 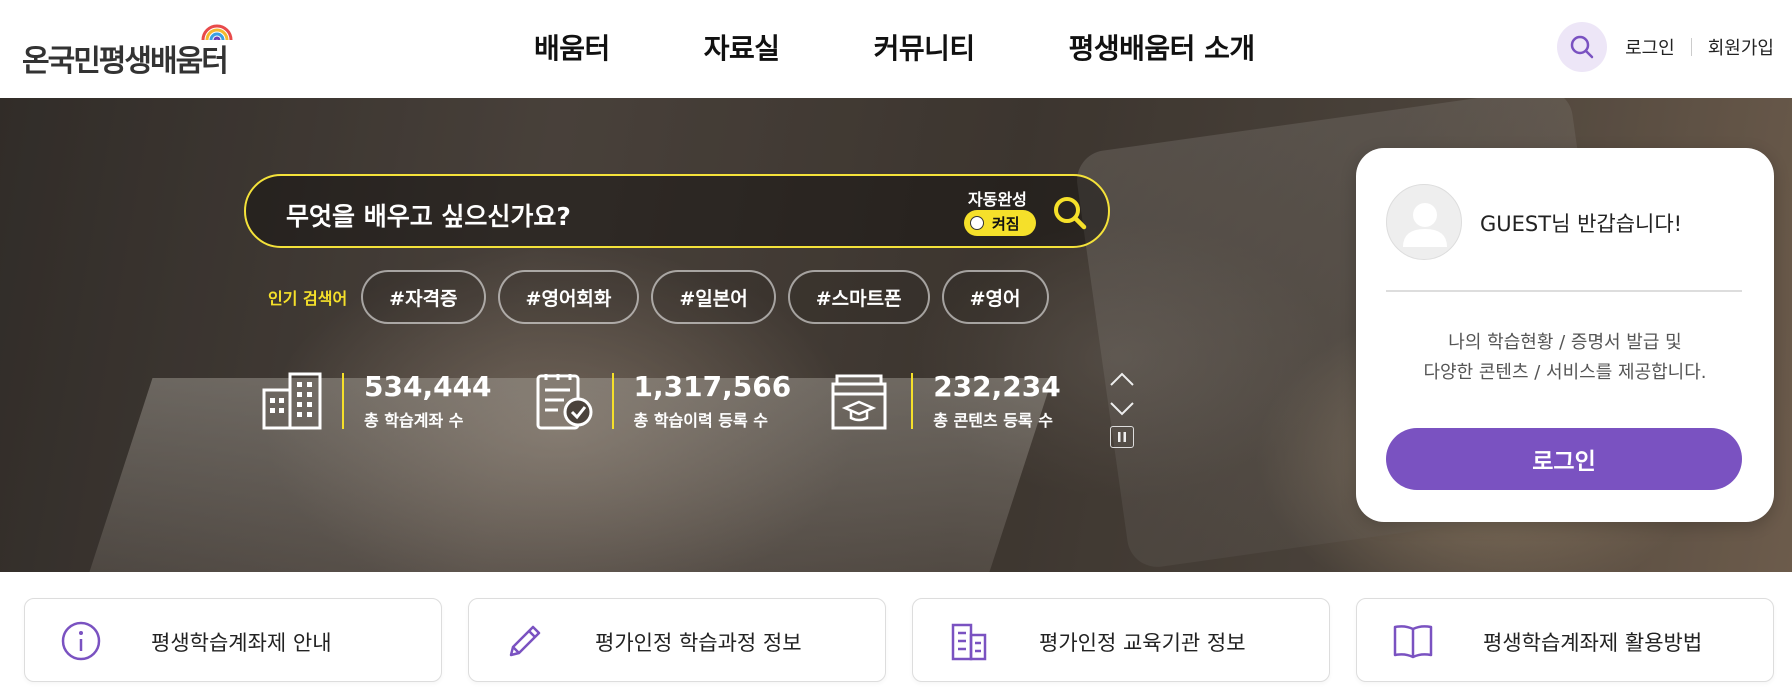 What do you see at coordinates (698, 643) in the screenshot?
I see `quick-link-label: 평가인정 학습과정 정보` at bounding box center [698, 643].